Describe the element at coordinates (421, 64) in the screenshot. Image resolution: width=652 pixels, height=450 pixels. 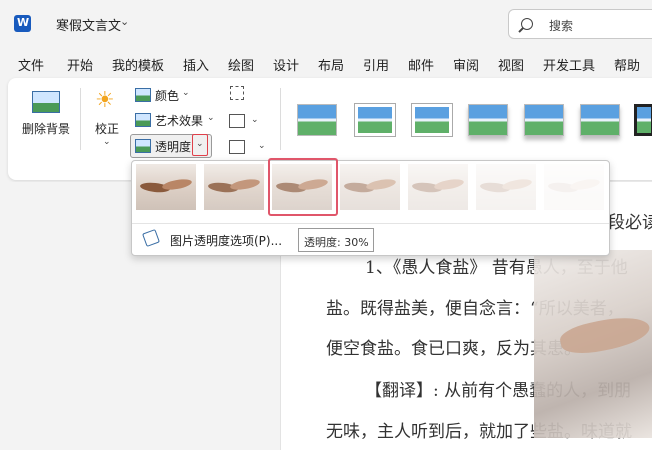
I see `tab-mailings: 邮件` at that location.